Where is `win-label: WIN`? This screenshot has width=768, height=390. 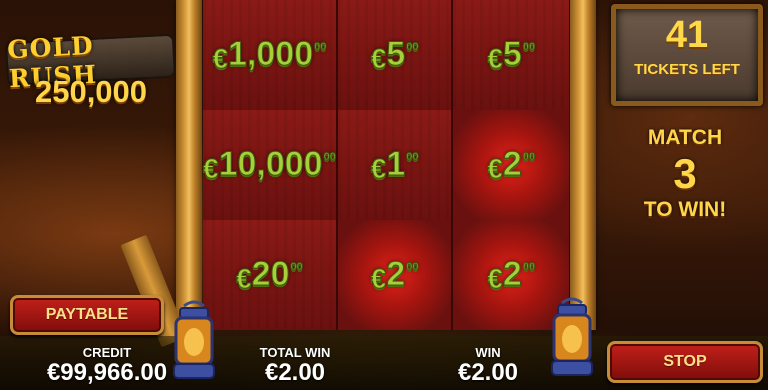 win-label: WIN is located at coordinates (488, 352).